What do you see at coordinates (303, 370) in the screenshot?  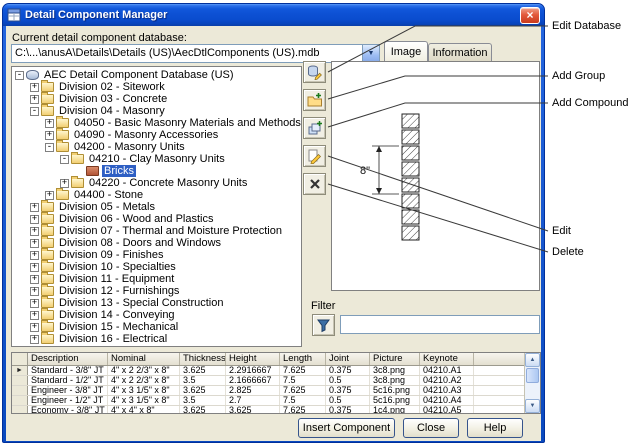 I see `table-cell: 7.625` at bounding box center [303, 370].